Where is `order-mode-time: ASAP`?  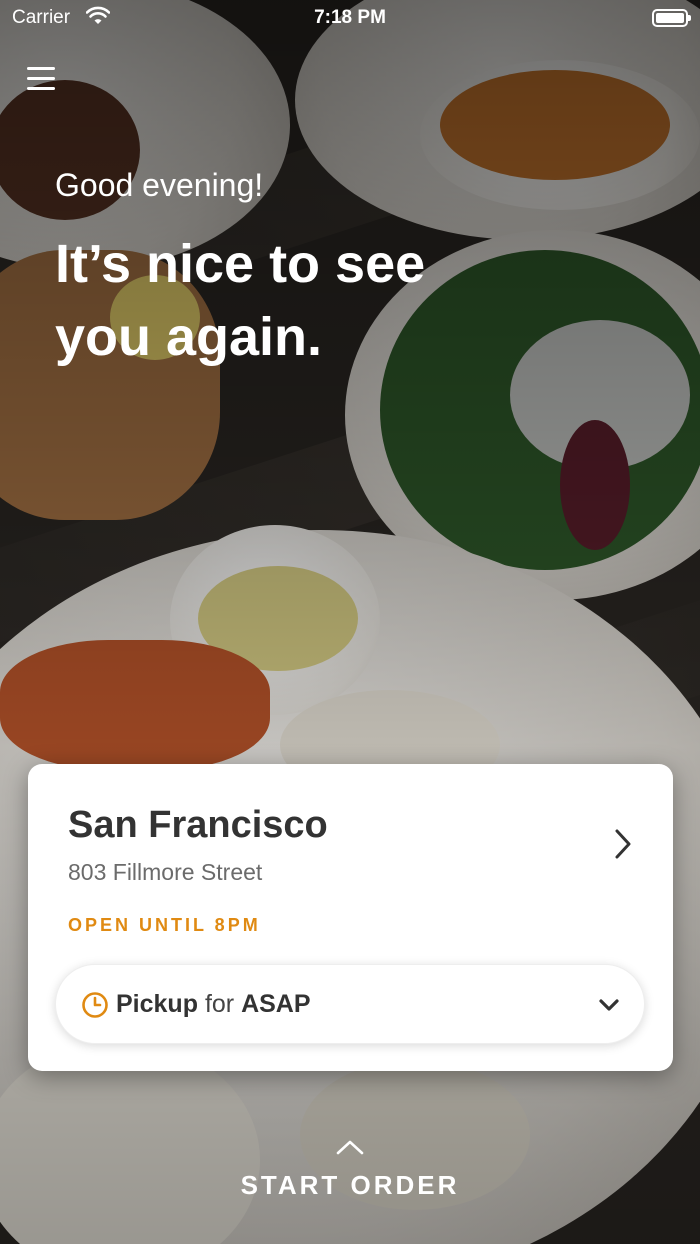
order-mode-time: ASAP is located at coordinates (276, 1004).